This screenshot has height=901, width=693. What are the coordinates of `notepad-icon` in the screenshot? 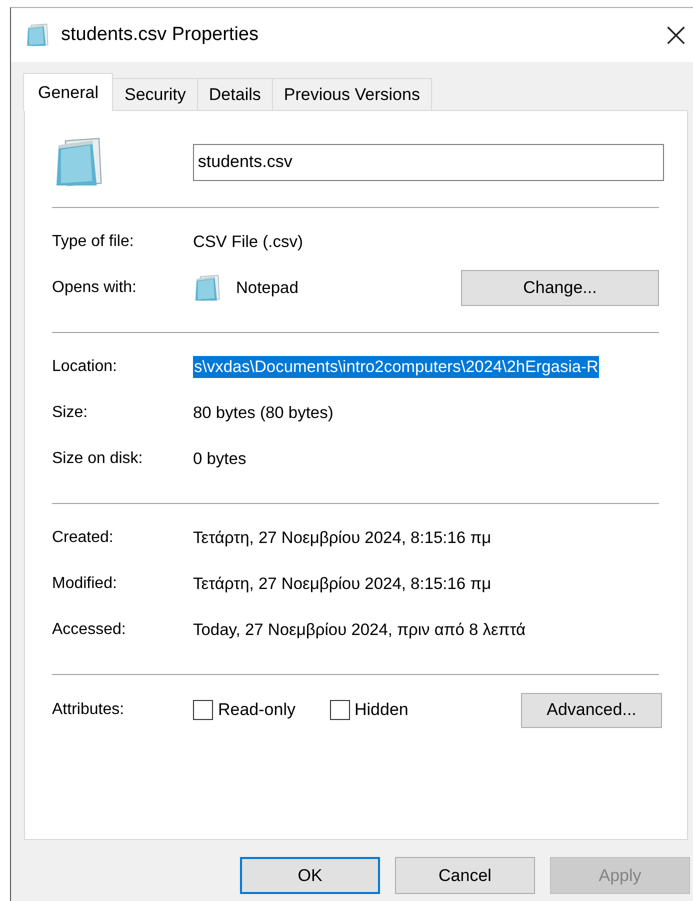 It's located at (38, 35).